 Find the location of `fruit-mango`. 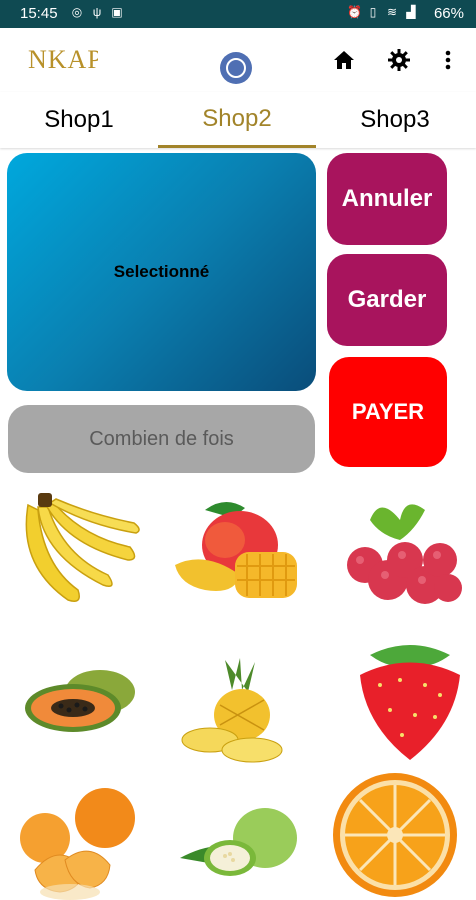

fruit-mango is located at coordinates (235, 555).